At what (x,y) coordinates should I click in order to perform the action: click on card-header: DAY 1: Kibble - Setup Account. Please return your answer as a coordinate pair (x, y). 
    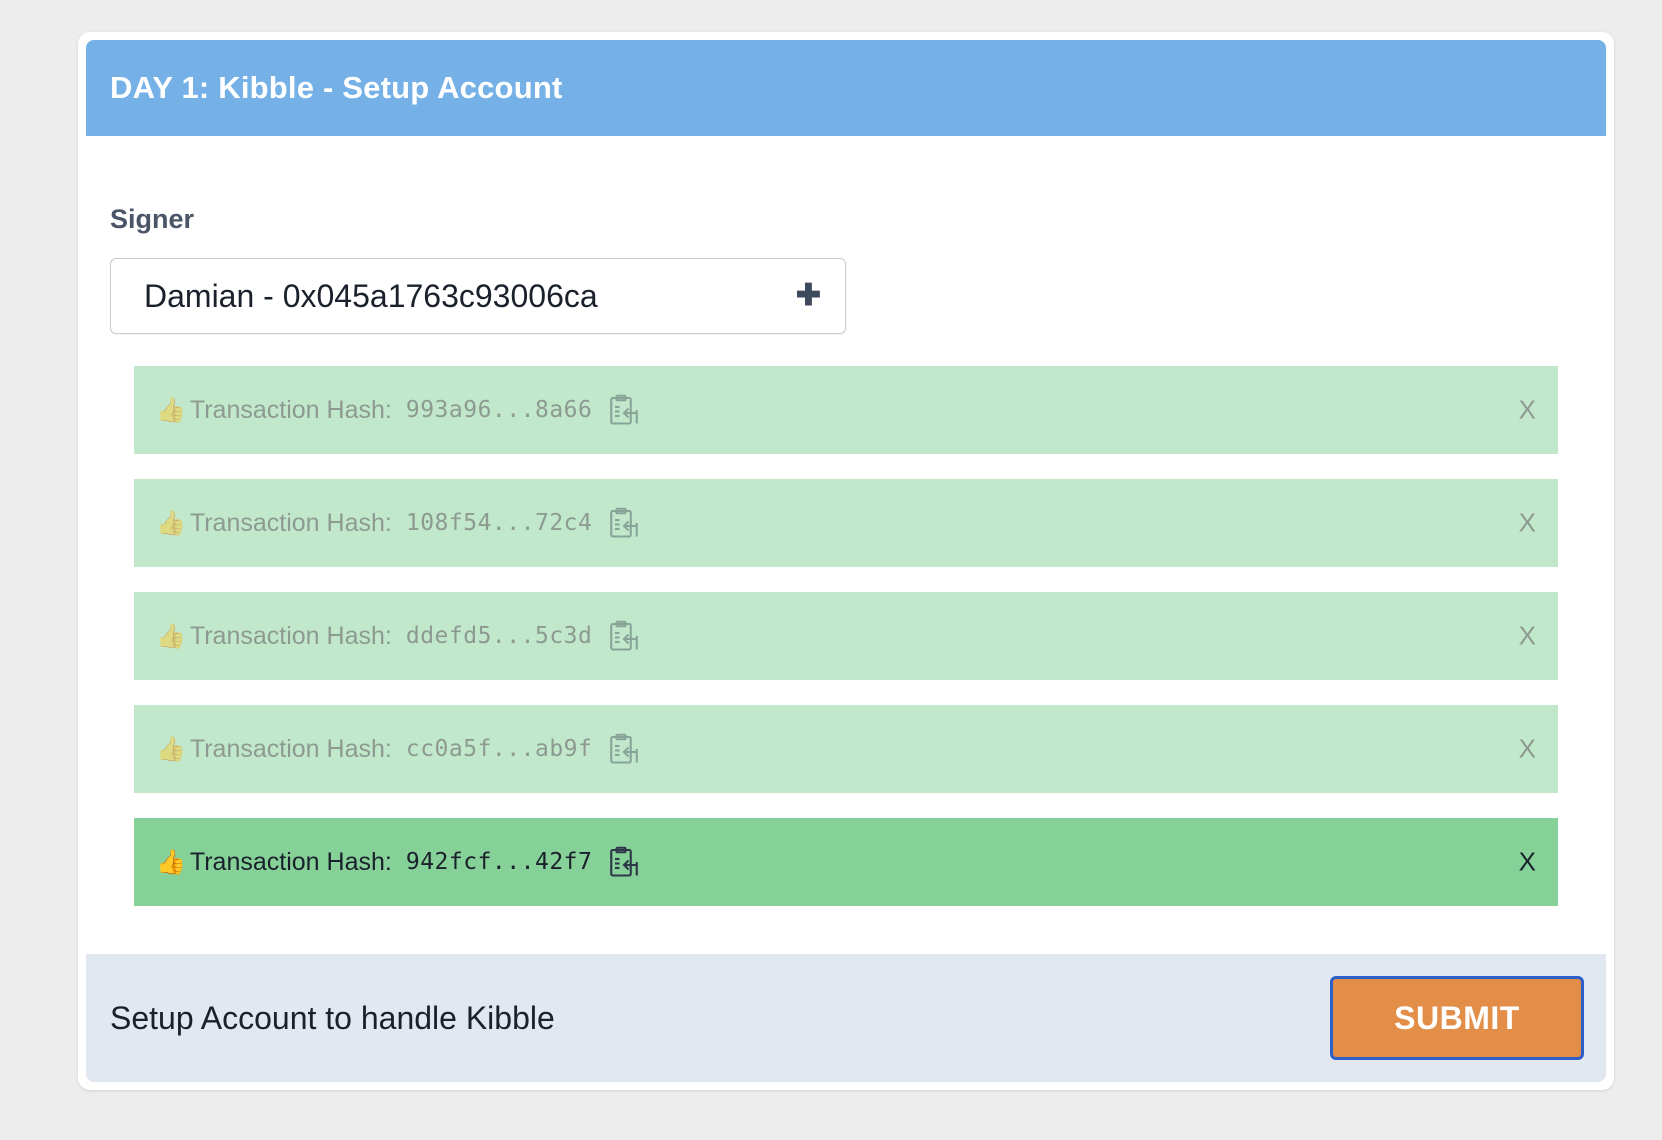
    Looking at the image, I should click on (846, 88).